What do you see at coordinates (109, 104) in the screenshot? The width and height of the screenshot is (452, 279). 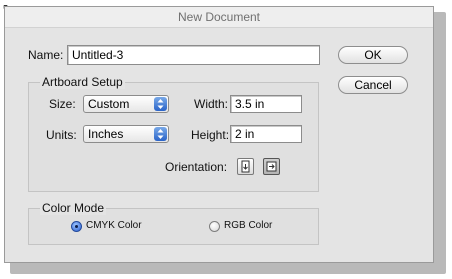 I see `size-value: Custom` at bounding box center [109, 104].